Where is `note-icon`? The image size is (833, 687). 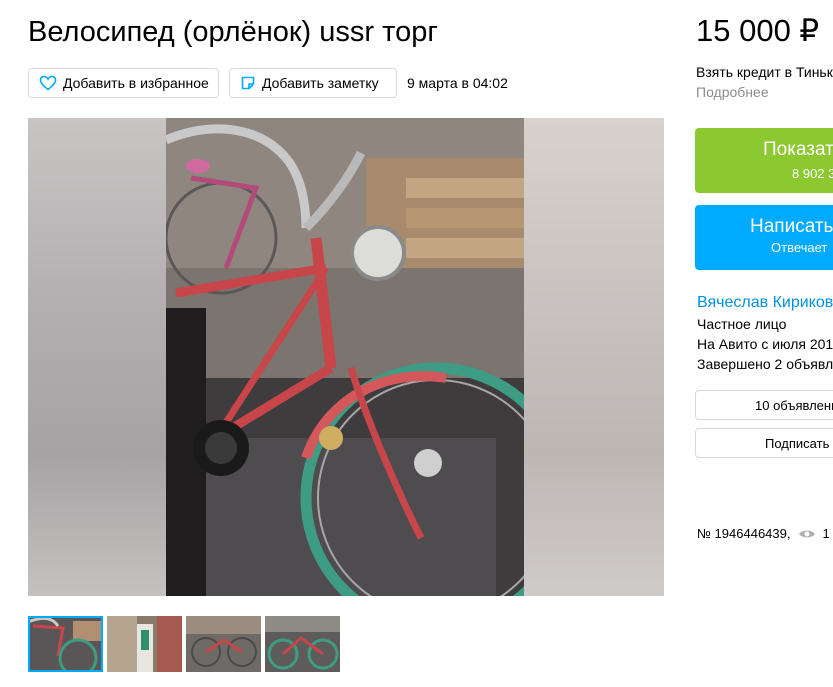
note-icon is located at coordinates (248, 83).